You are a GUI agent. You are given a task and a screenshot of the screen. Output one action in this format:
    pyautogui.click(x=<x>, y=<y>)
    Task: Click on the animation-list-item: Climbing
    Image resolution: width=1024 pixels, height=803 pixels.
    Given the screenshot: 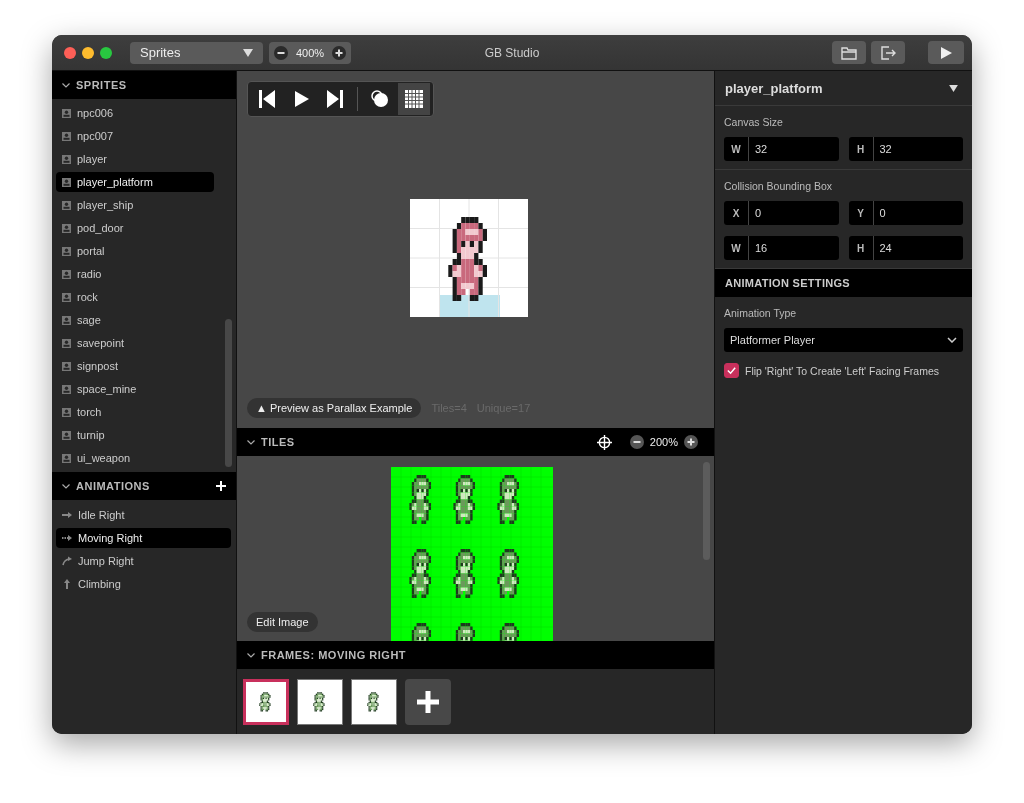 What is the action you would take?
    pyautogui.click(x=143, y=584)
    